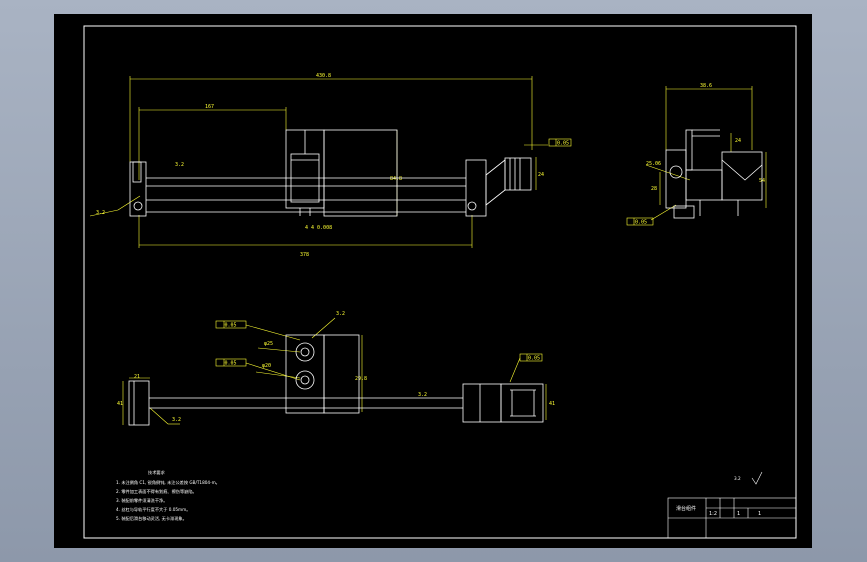 This screenshot has width=867, height=562. What do you see at coordinates (168, 482) in the screenshot?
I see `note-line-1: 1. 未注倒角 C1, 锐角倒钝, 未注公差按 GB/T1804-m。` at bounding box center [168, 482].